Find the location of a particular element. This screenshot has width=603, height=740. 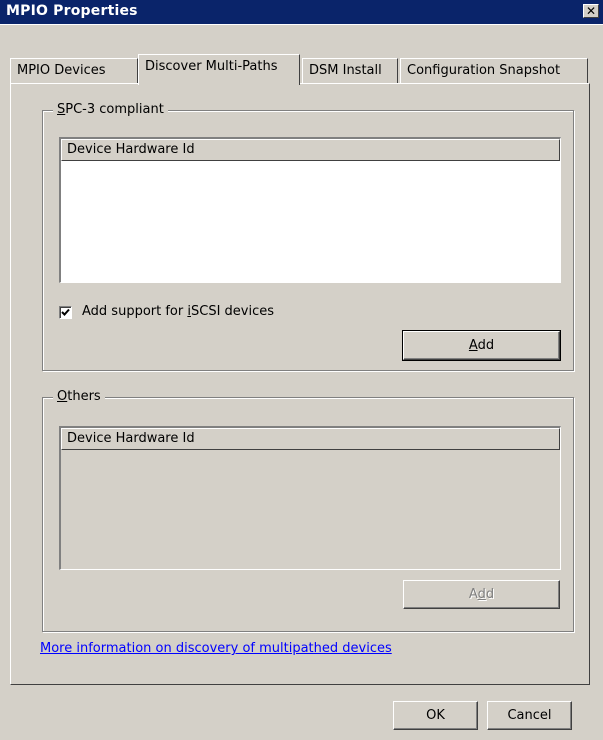

close-button: ✕ is located at coordinates (591, 11).